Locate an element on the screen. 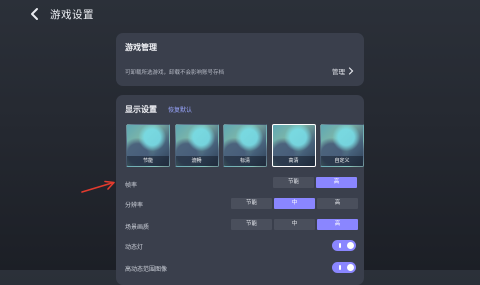 Image resolution: width=480 pixels, height=285 pixels. display-settings-title: 显示设置 is located at coordinates (141, 109).